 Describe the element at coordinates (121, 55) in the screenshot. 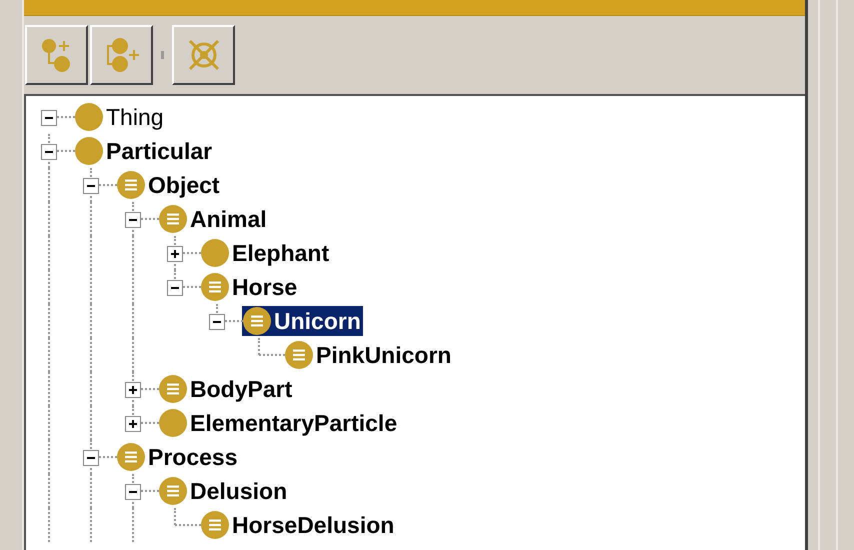

I see `add-sibling-button` at that location.